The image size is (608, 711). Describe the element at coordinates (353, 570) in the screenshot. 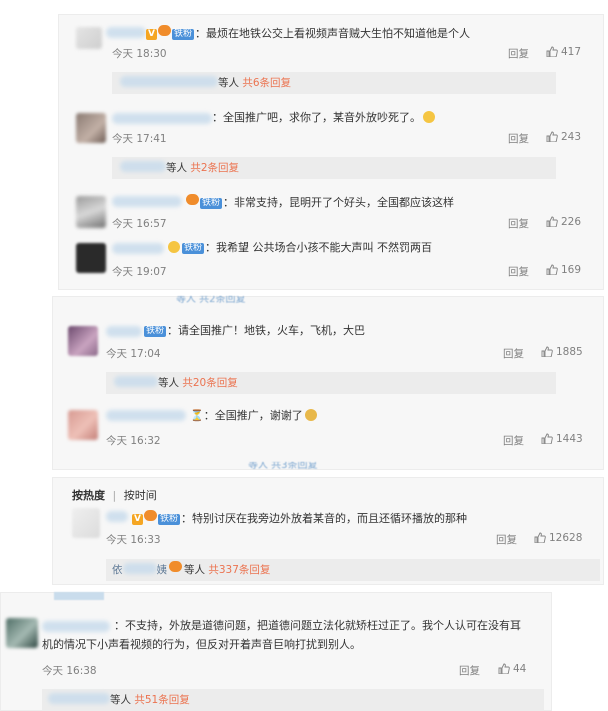

I see `subreply-bar: 依 姨 等人 共337条回复` at that location.